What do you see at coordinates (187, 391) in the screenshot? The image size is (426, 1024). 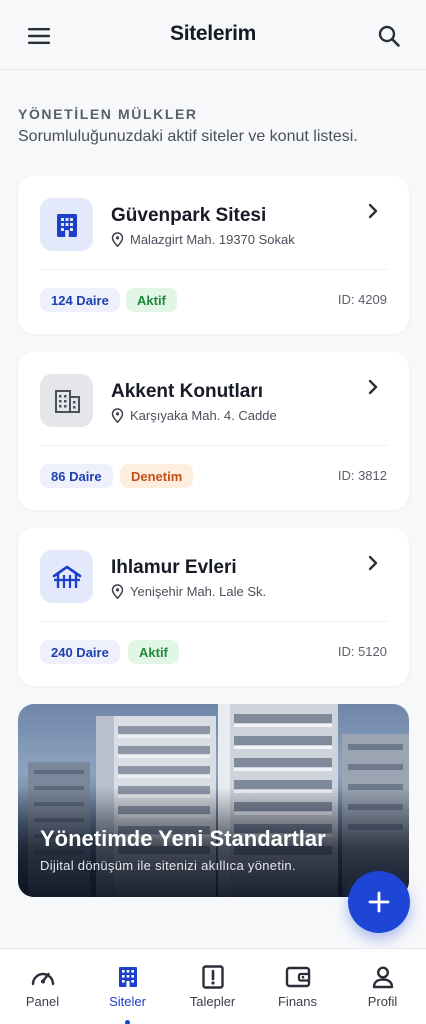 I see `site-name: Akkent Konutları` at bounding box center [187, 391].